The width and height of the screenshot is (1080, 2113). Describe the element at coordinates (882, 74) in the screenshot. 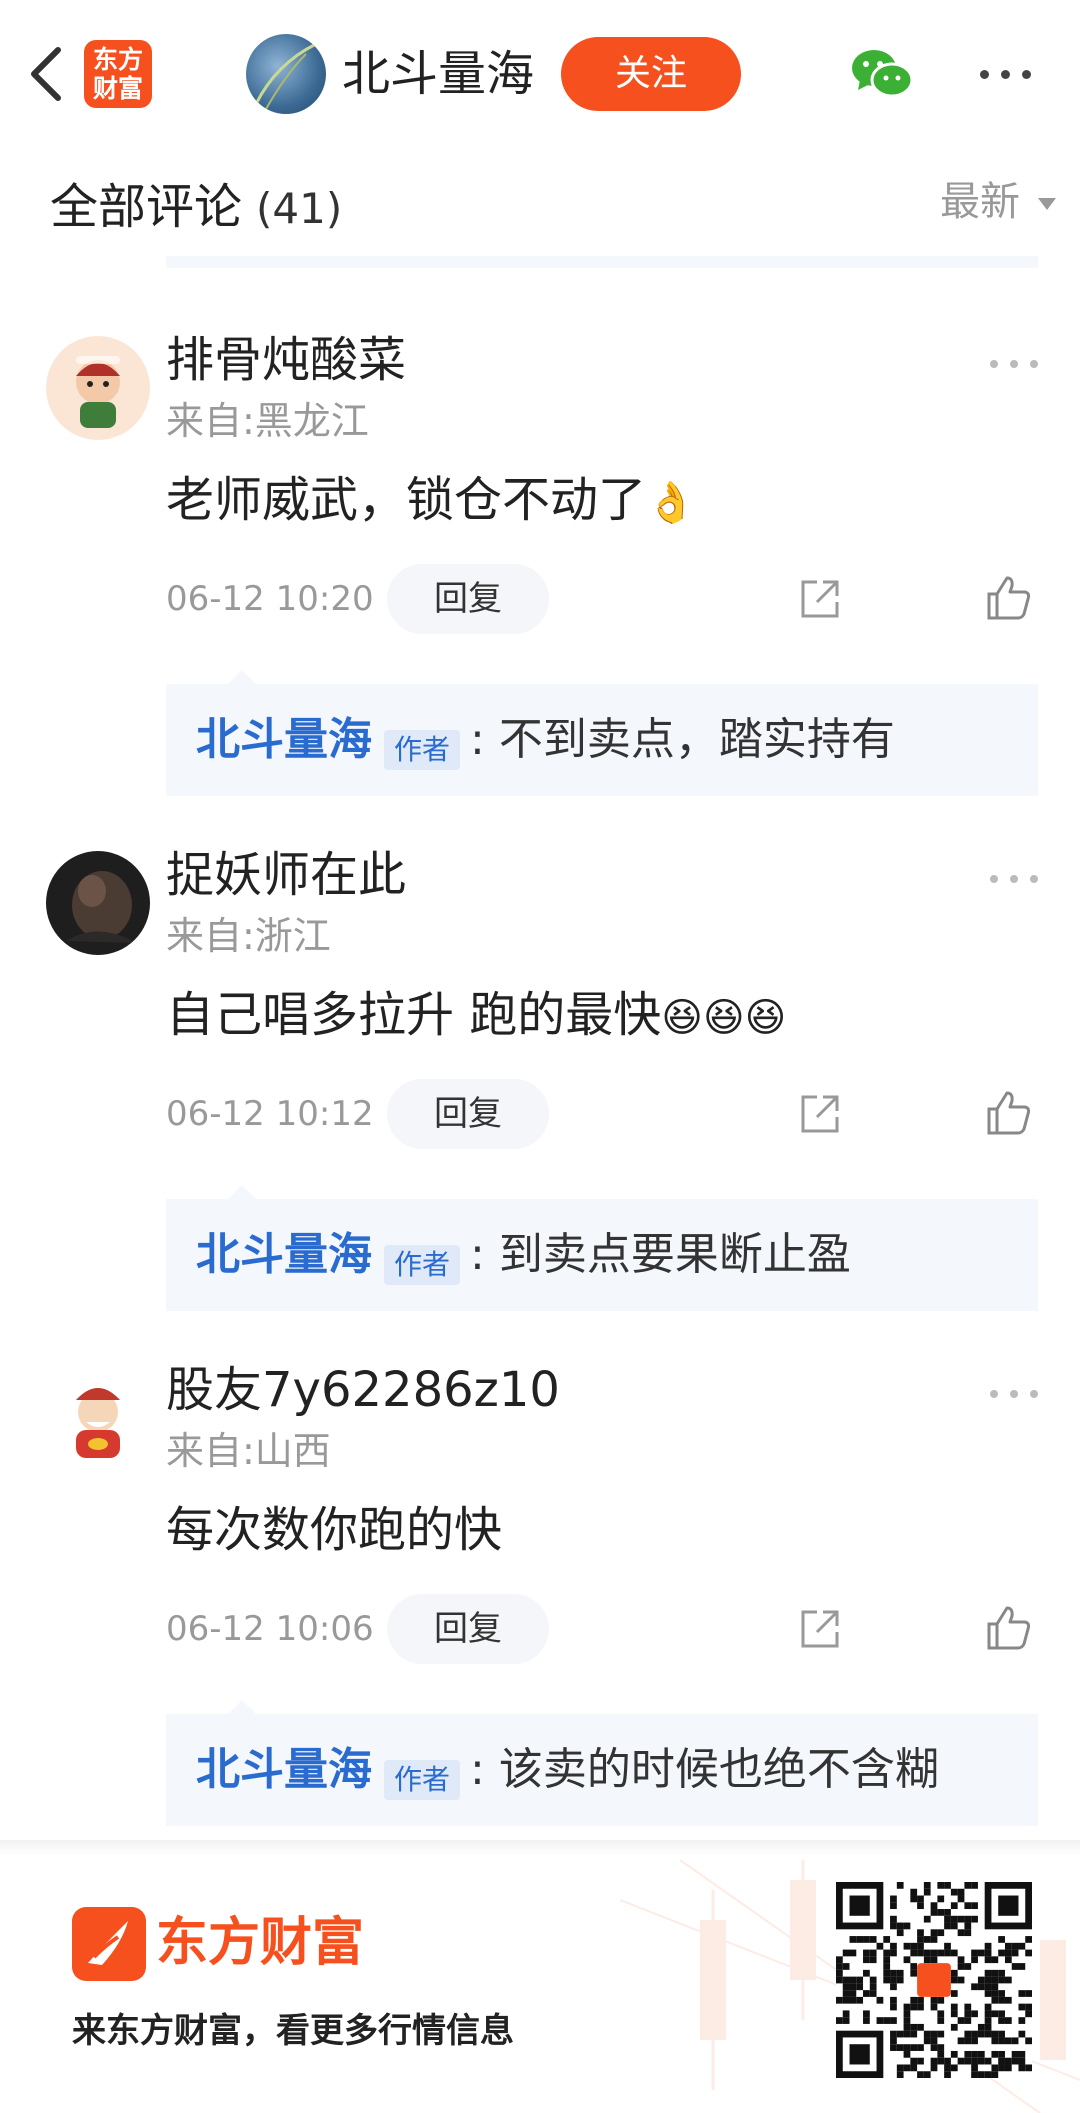

I see `wechat-share-icon` at that location.